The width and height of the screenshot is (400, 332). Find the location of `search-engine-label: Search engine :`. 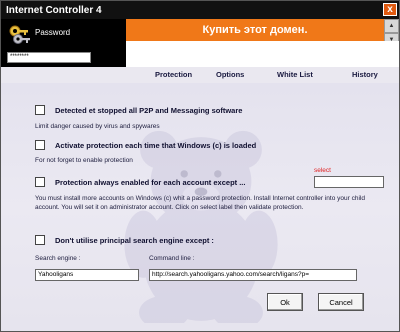

search-engine-label: Search engine : is located at coordinates (58, 258).